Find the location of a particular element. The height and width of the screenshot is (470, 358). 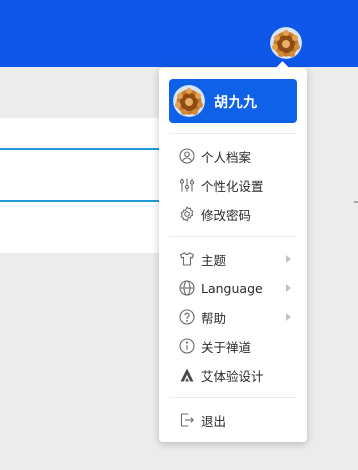

menu-item-label: 关于禅道 is located at coordinates (226, 347).